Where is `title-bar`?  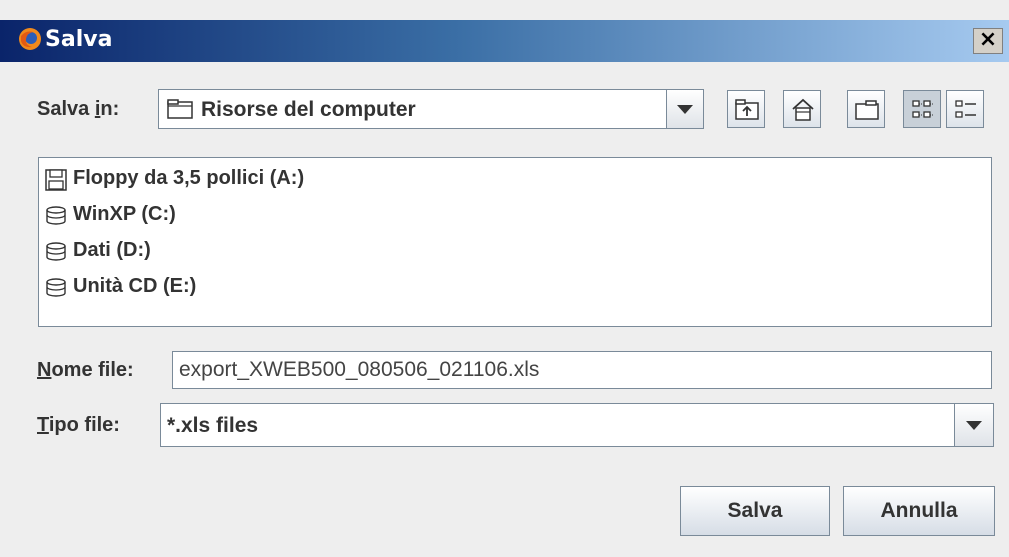
title-bar is located at coordinates (504, 41).